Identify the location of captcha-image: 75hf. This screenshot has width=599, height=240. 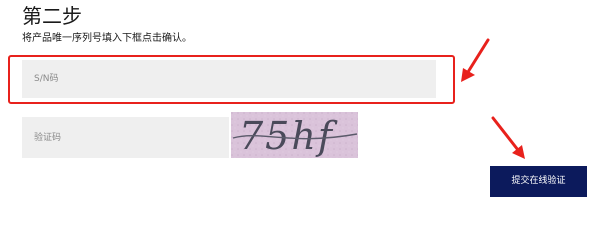
(294, 135).